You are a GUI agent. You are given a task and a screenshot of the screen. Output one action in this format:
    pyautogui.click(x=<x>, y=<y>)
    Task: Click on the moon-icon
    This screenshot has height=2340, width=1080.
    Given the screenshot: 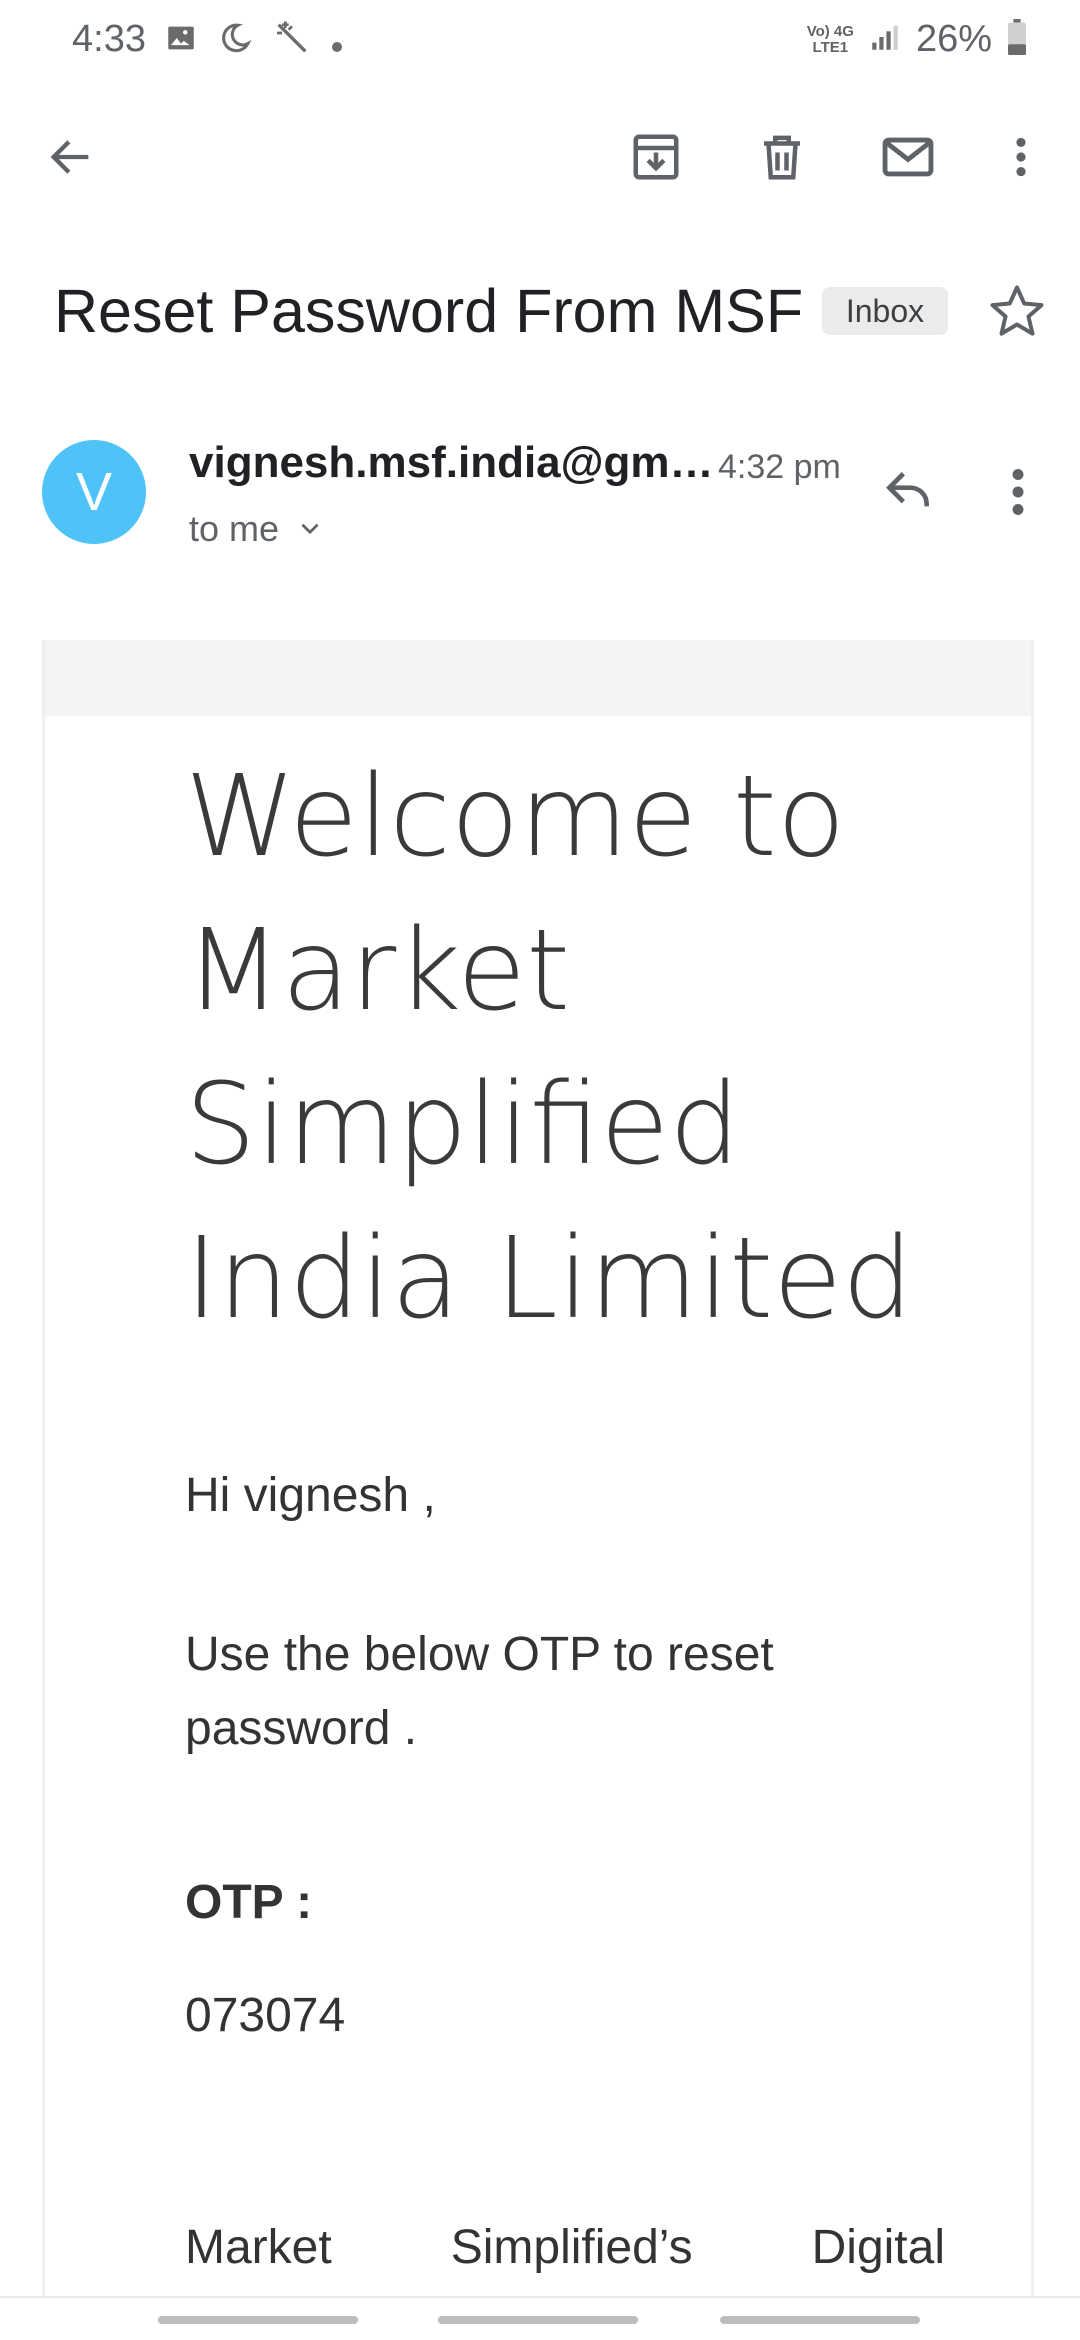 What is the action you would take?
    pyautogui.click(x=235, y=40)
    